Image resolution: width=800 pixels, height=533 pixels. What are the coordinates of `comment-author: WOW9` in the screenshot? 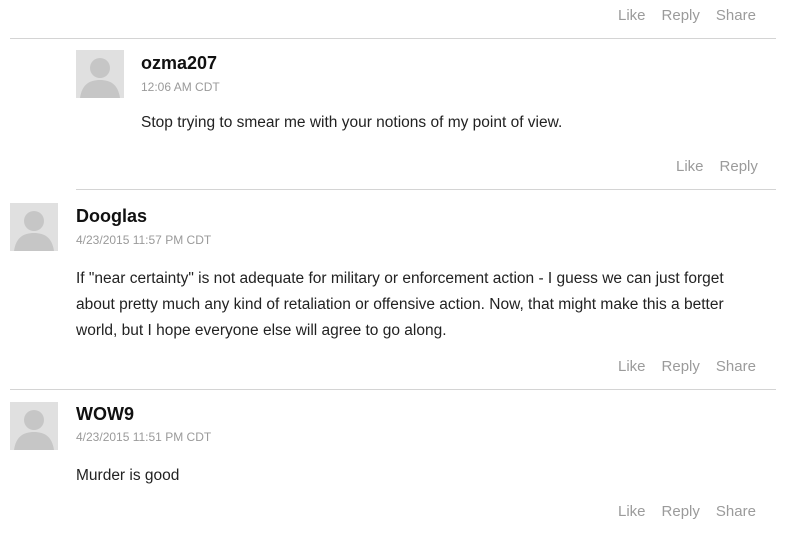 It's located at (105, 414).